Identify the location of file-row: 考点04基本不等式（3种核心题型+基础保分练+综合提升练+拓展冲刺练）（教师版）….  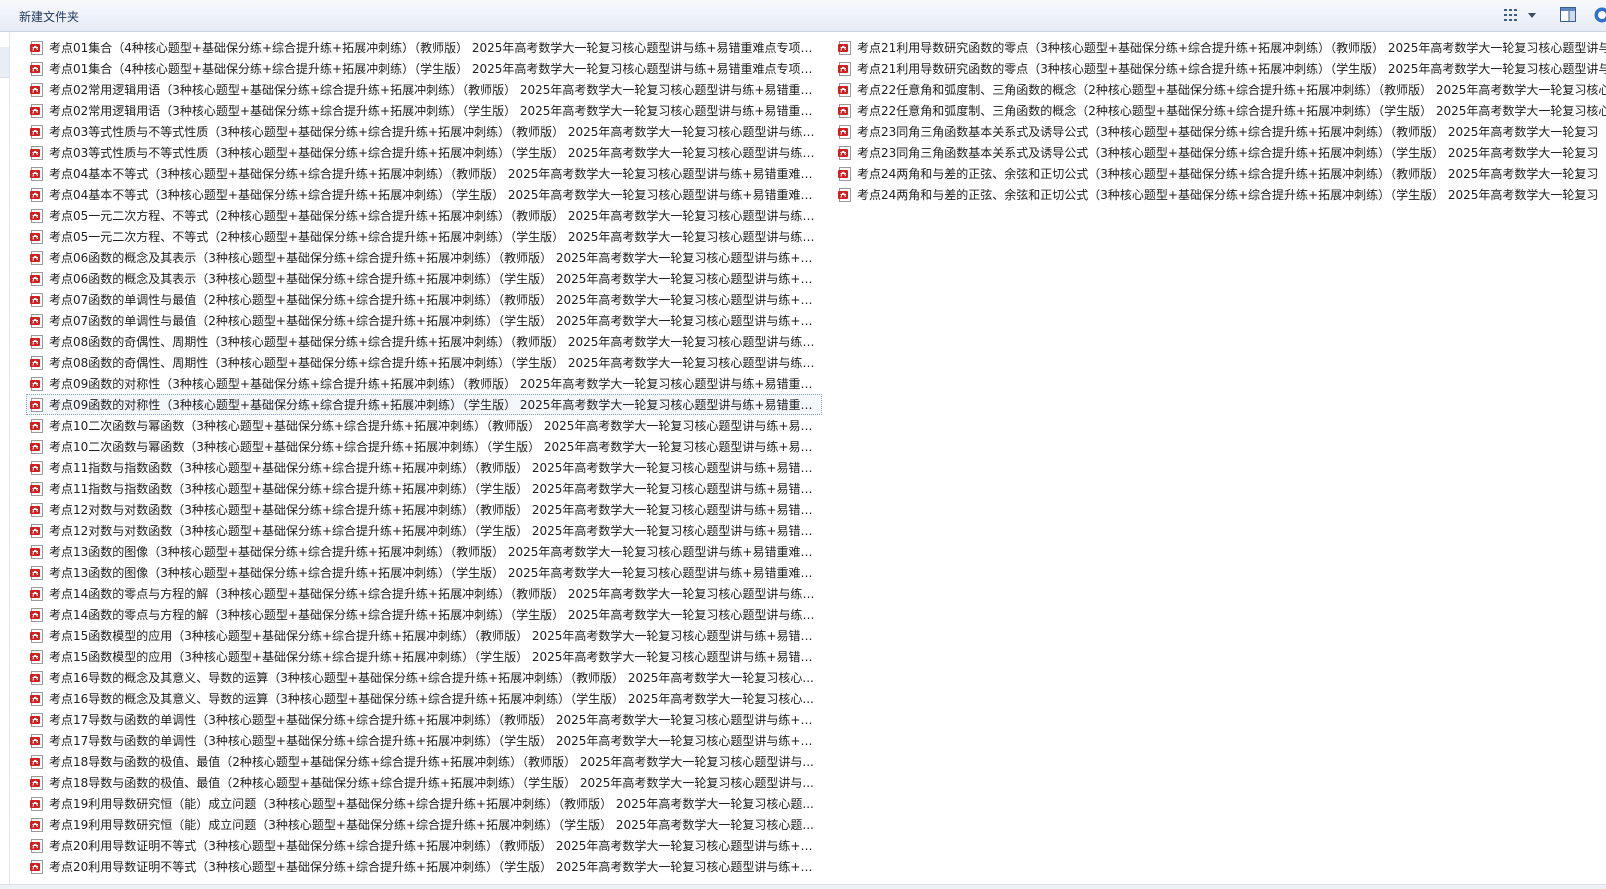
(424, 173).